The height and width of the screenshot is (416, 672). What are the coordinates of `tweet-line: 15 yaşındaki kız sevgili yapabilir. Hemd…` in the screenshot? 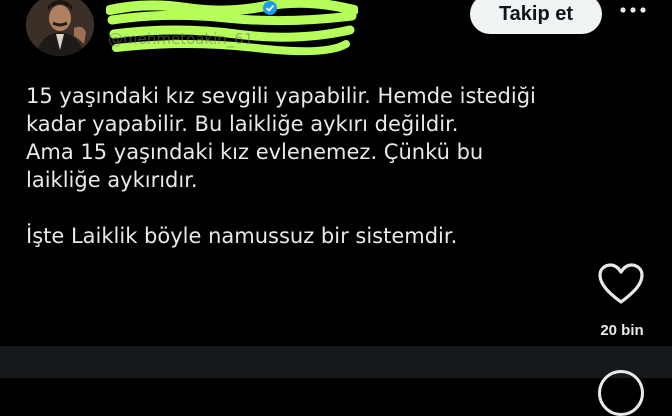 It's located at (281, 96).